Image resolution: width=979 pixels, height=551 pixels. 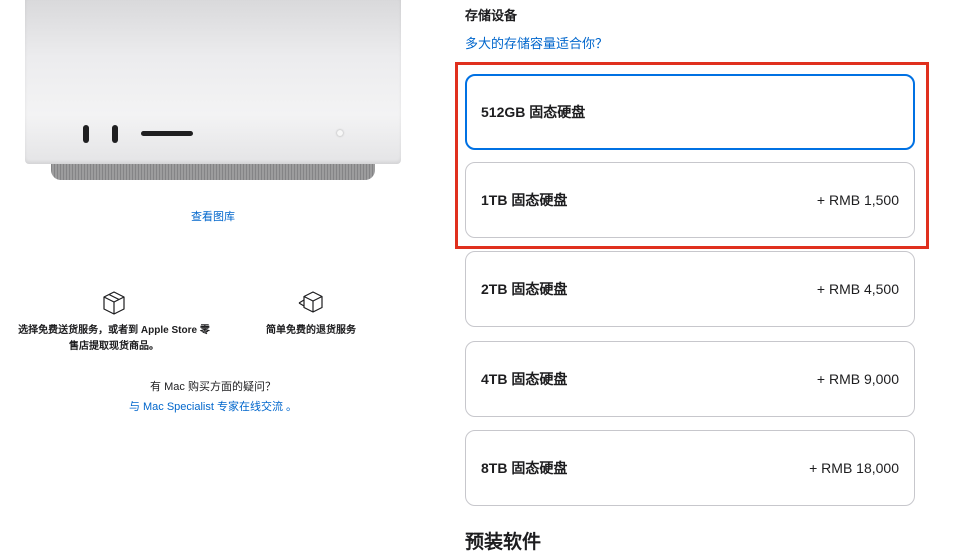 I want to click on software-section-title: 预装软件, so click(x=503, y=541).